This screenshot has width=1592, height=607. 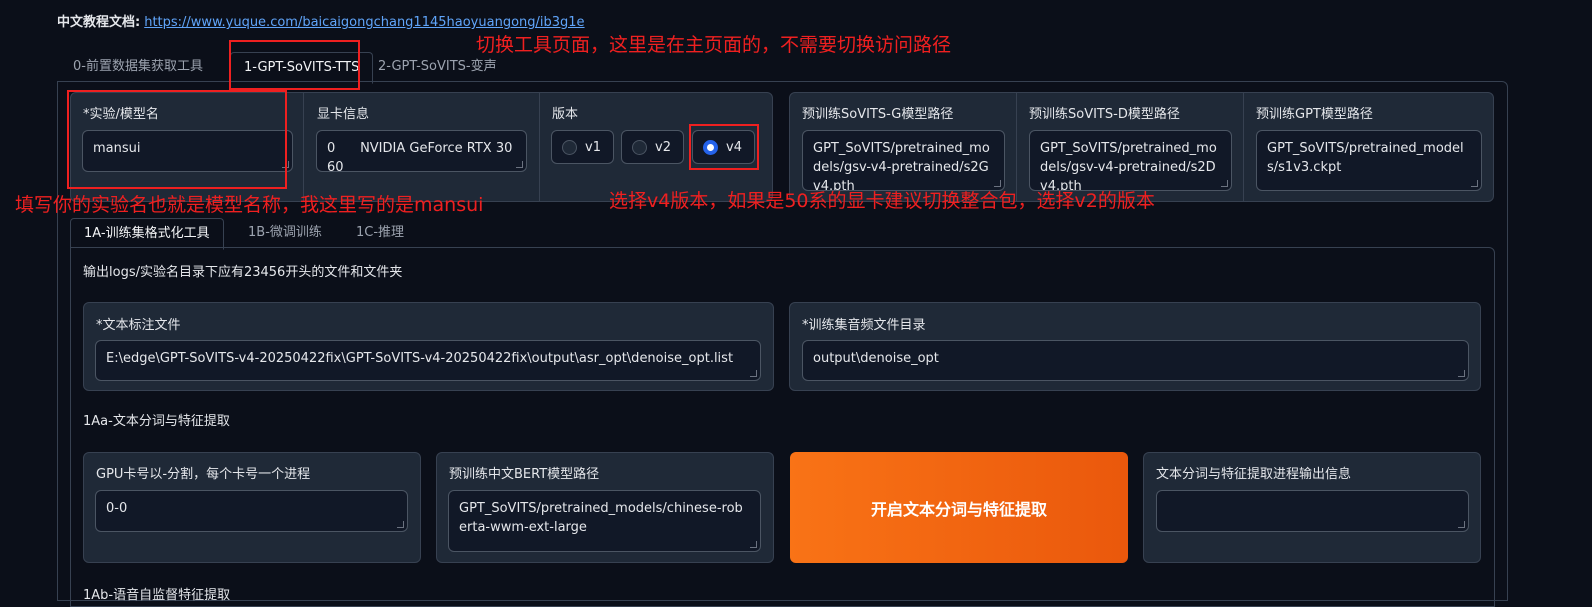 I want to click on pretrained-gpt-input: GPT_SoVITS/pretrained_models/s1v3.ckpt, so click(x=1369, y=160).